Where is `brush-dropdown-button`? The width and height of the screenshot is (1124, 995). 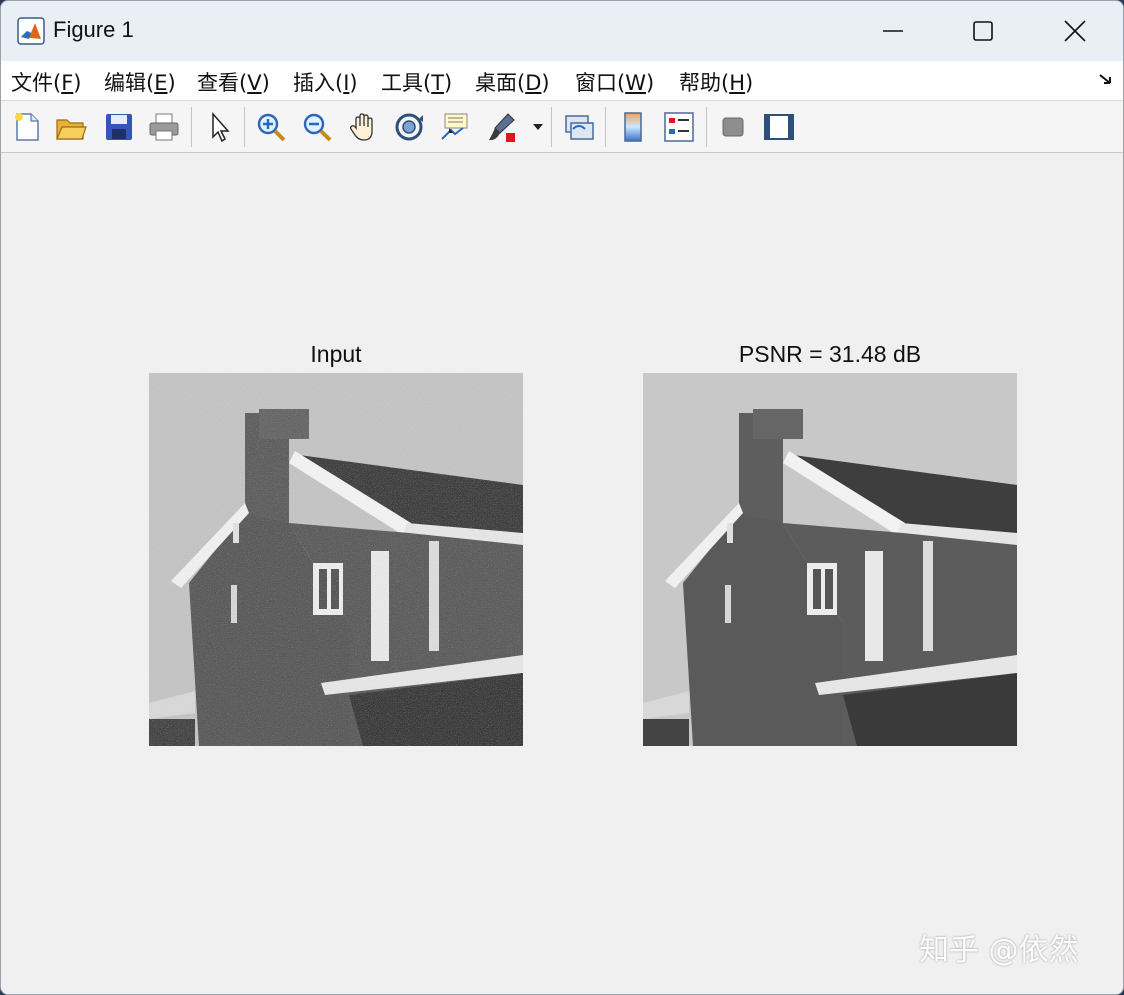
brush-dropdown-button is located at coordinates (538, 127).